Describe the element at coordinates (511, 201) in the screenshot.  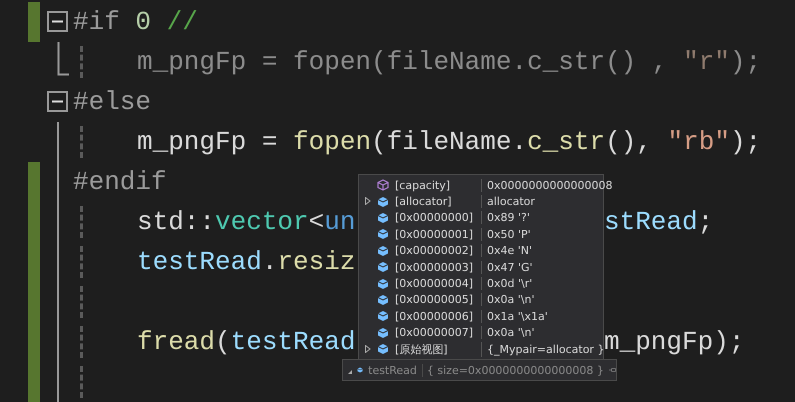
I see `variable-value: allocator` at that location.